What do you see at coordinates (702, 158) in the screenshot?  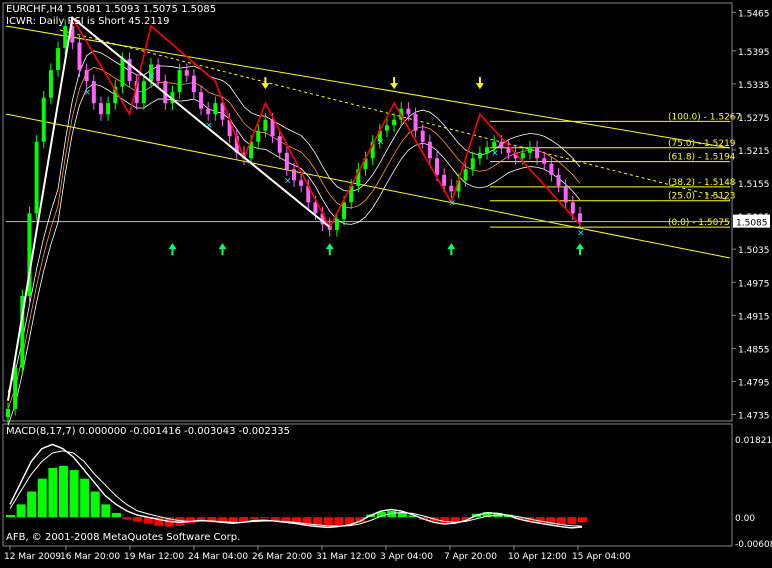 I see `fibo-level-label: (61.8) - 1.5194` at bounding box center [702, 158].